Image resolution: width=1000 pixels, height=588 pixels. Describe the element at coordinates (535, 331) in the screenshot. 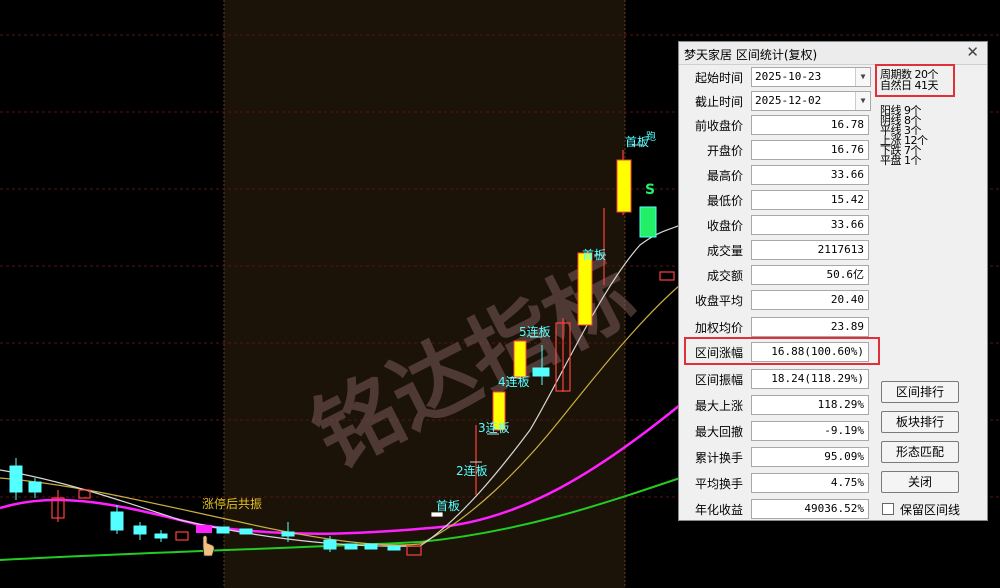

I see `annotation-5-board: 5连板` at that location.